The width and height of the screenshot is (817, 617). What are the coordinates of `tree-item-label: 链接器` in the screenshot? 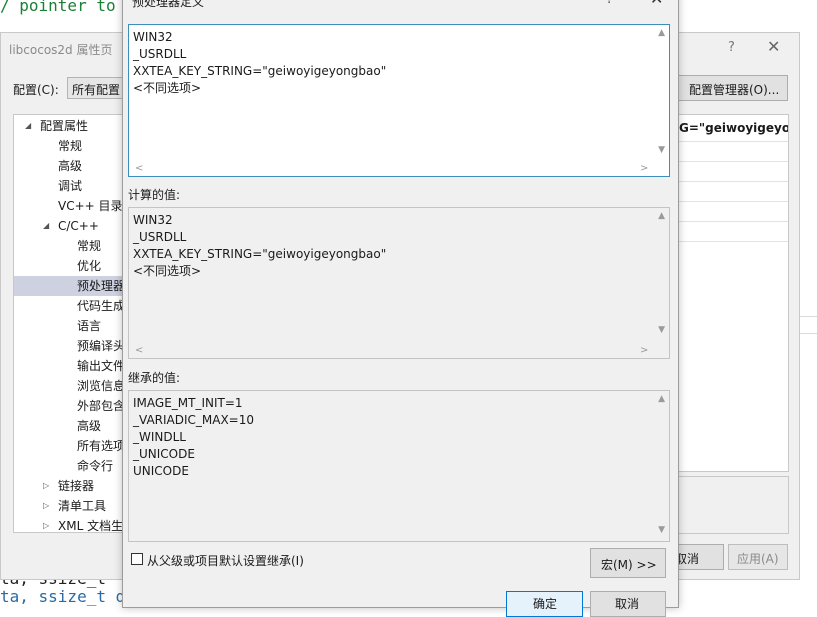 It's located at (76, 486).